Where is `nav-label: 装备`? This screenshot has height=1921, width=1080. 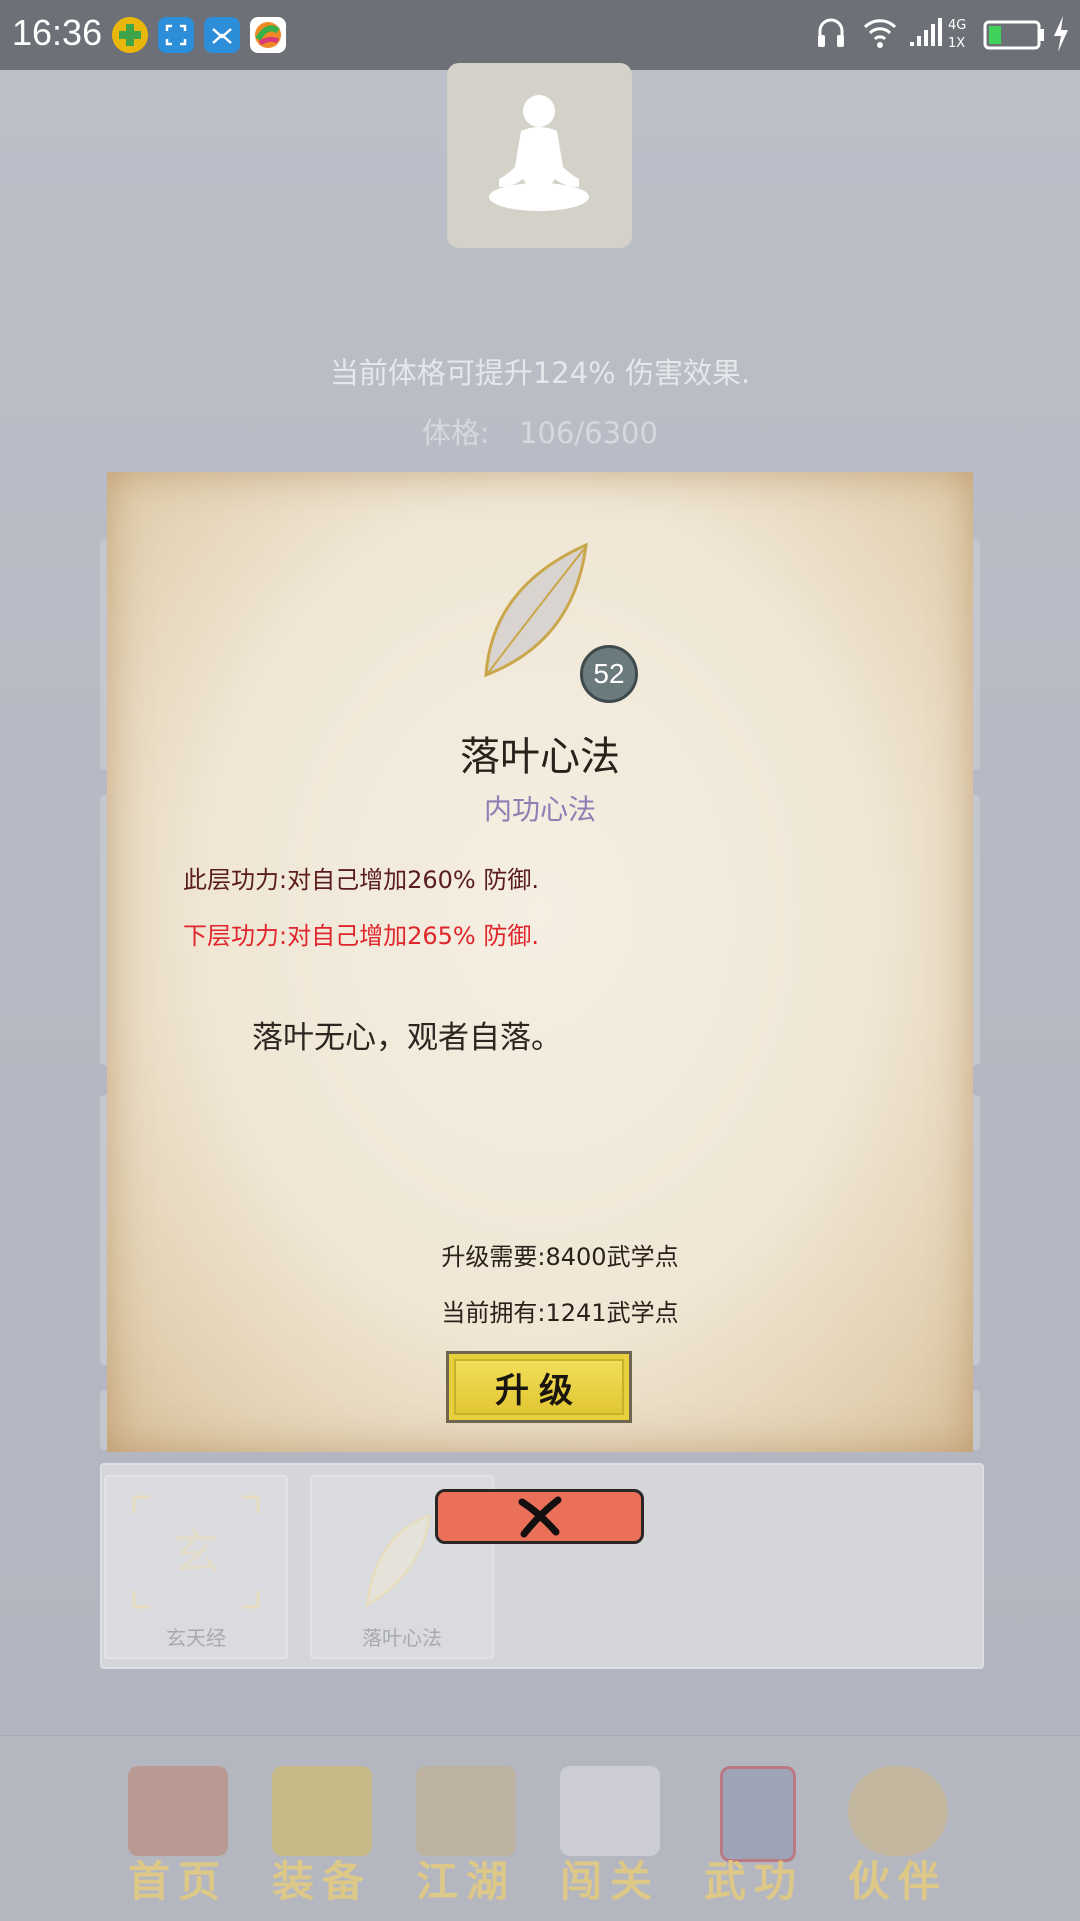
nav-label: 装备 is located at coordinates (321, 1881).